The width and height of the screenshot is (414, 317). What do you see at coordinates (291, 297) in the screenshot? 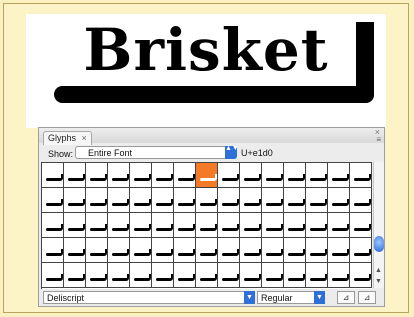
I see `font-style-select: Regular ▼` at bounding box center [291, 297].